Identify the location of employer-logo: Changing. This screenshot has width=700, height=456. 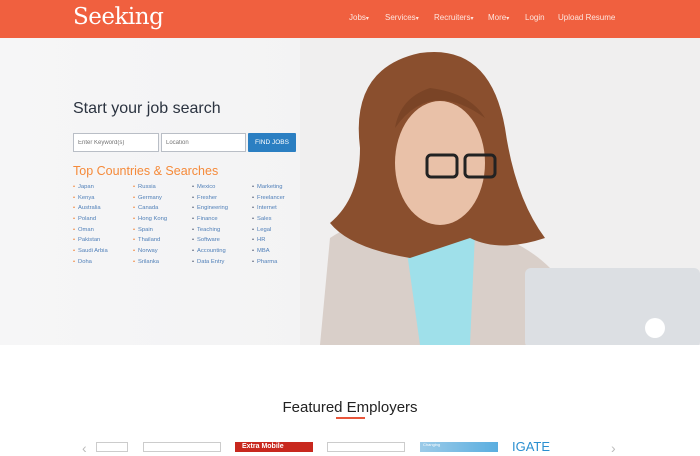
(459, 447).